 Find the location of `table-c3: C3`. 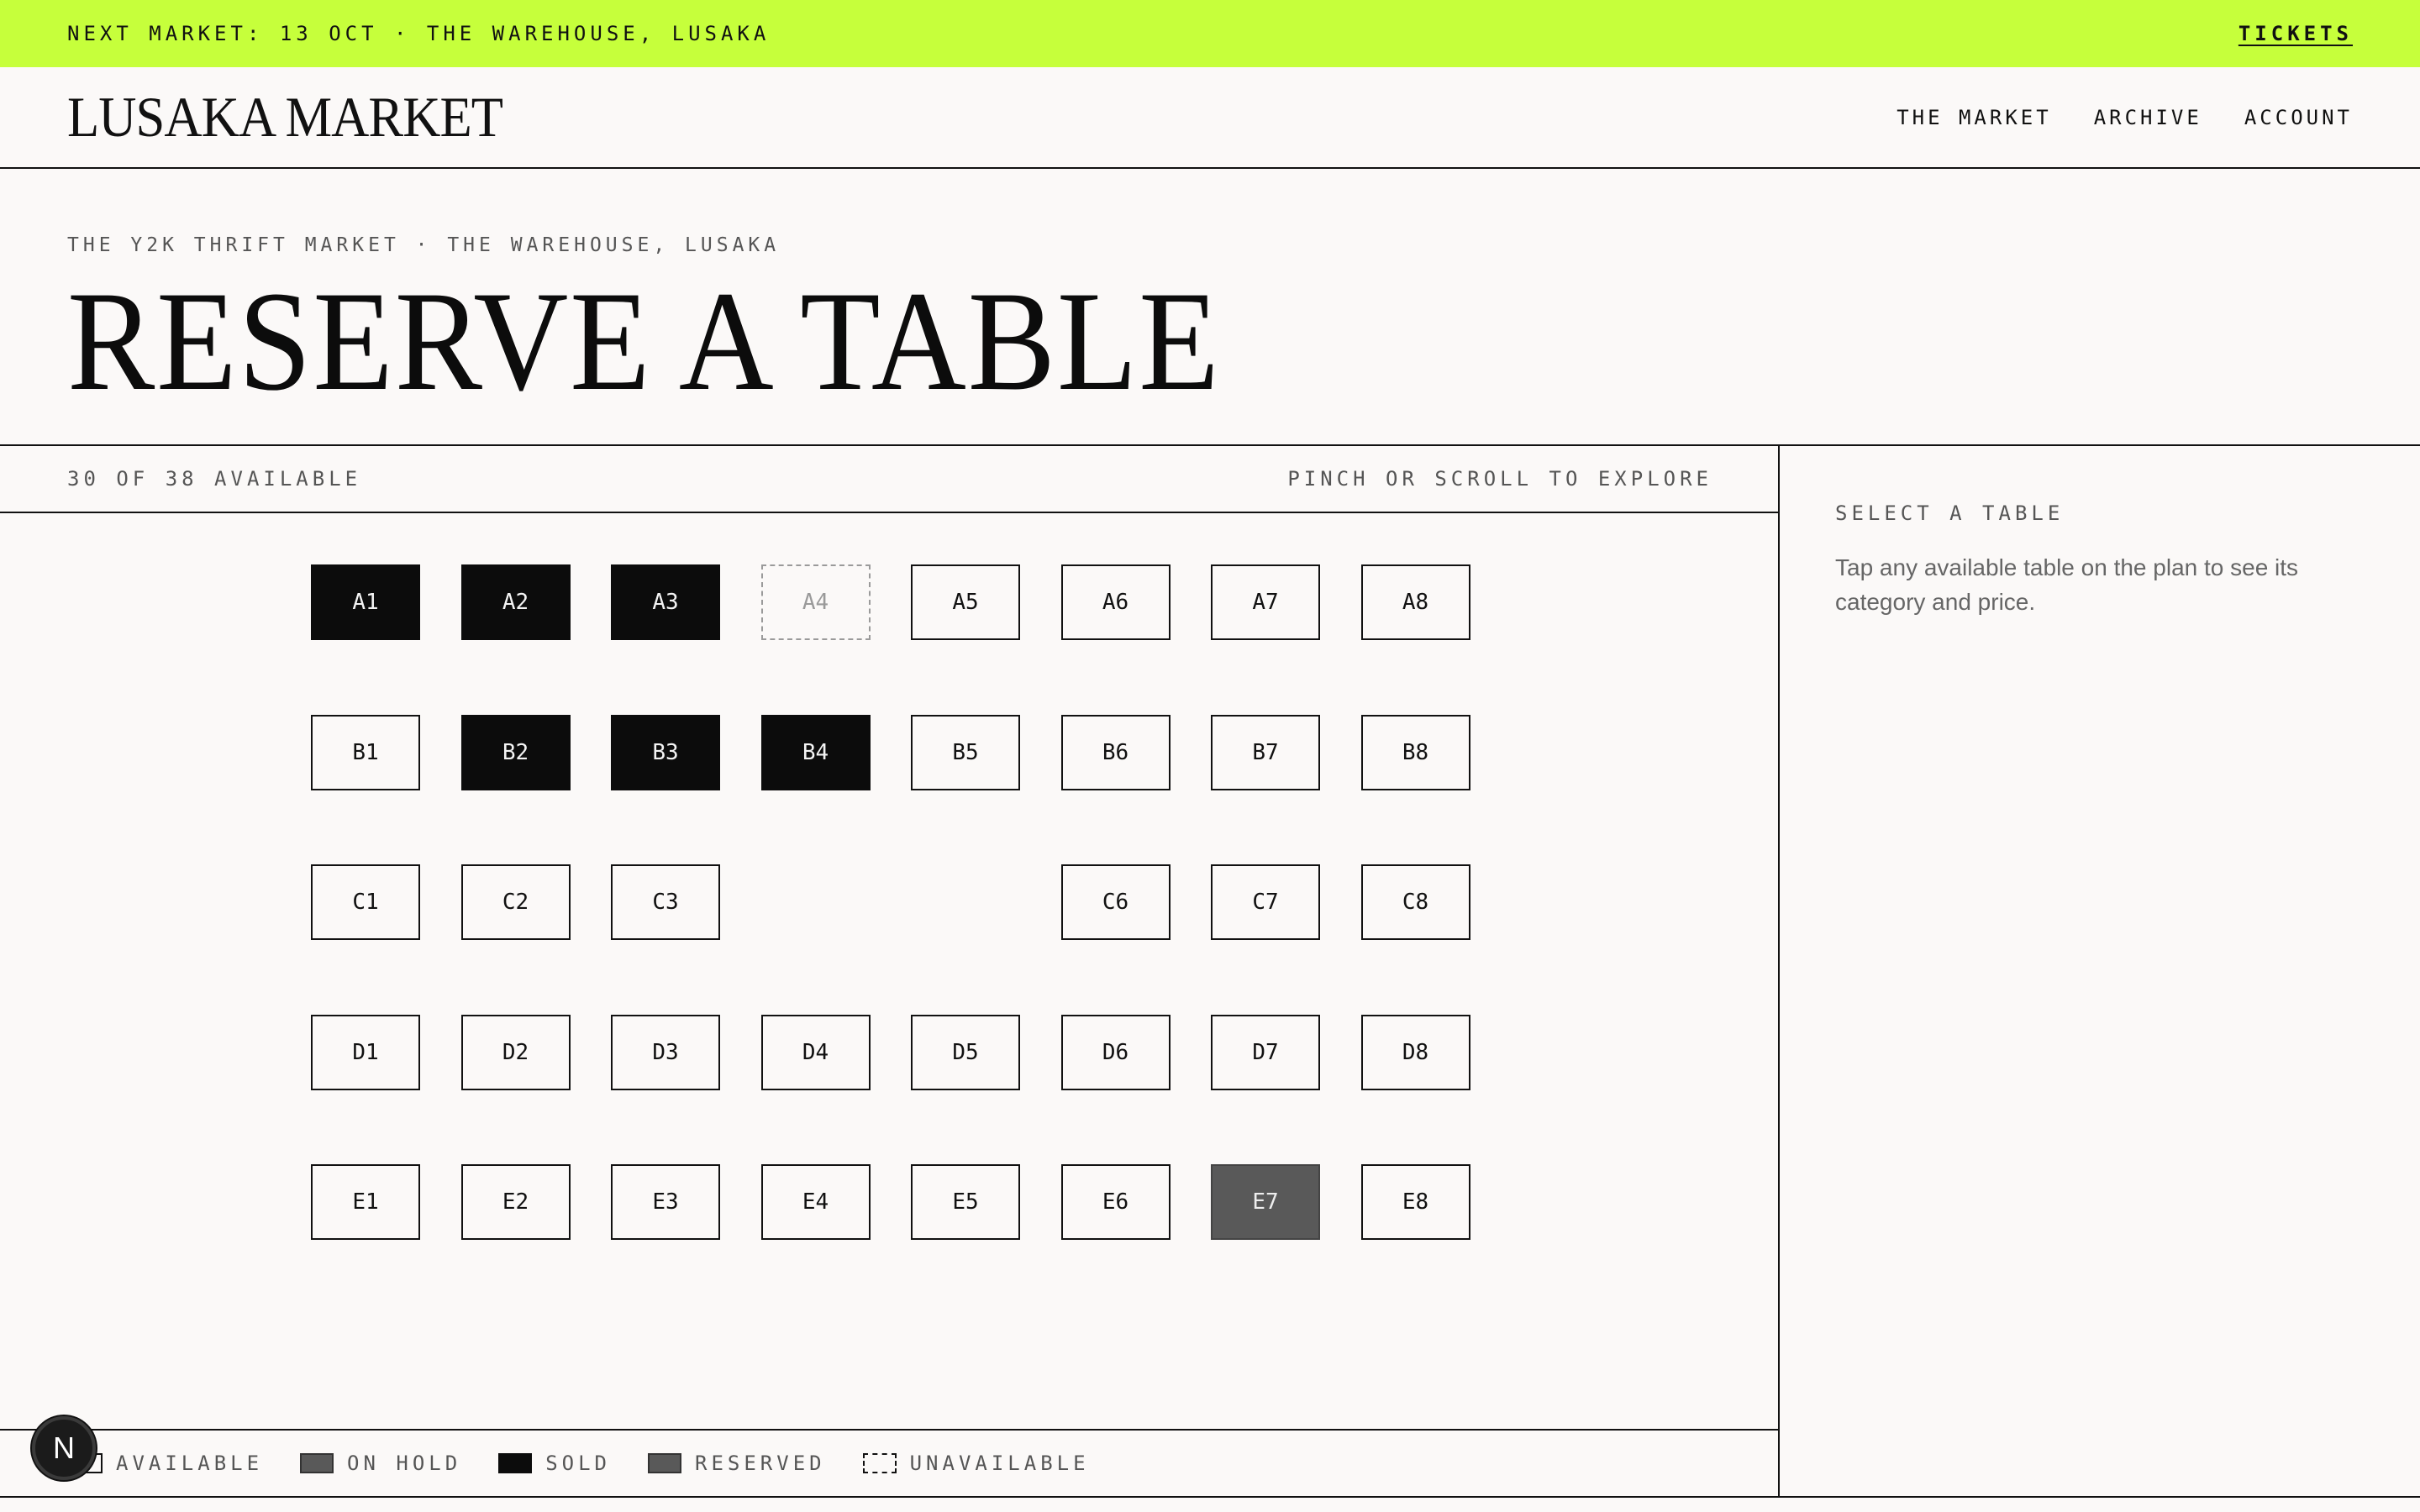

table-c3: C3 is located at coordinates (665, 902).